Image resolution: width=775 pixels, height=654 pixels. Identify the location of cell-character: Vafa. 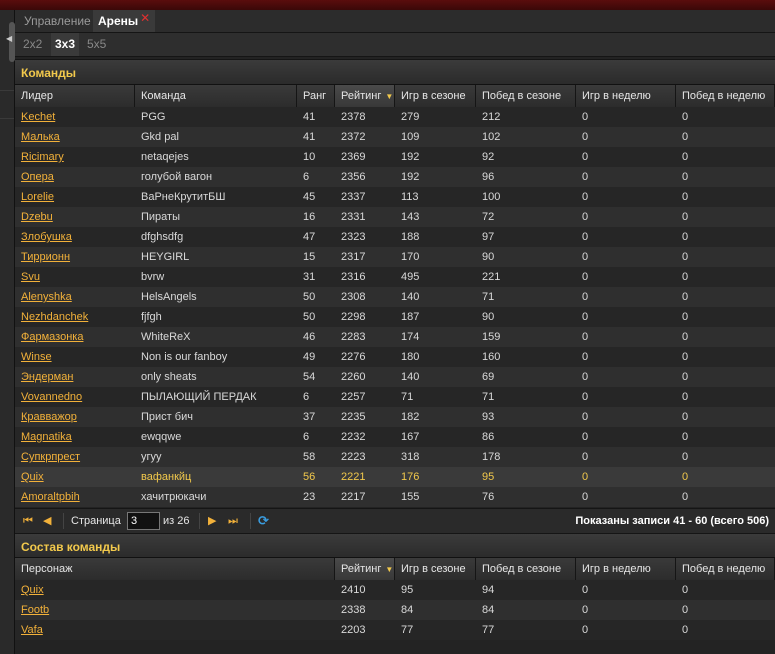
(175, 630).